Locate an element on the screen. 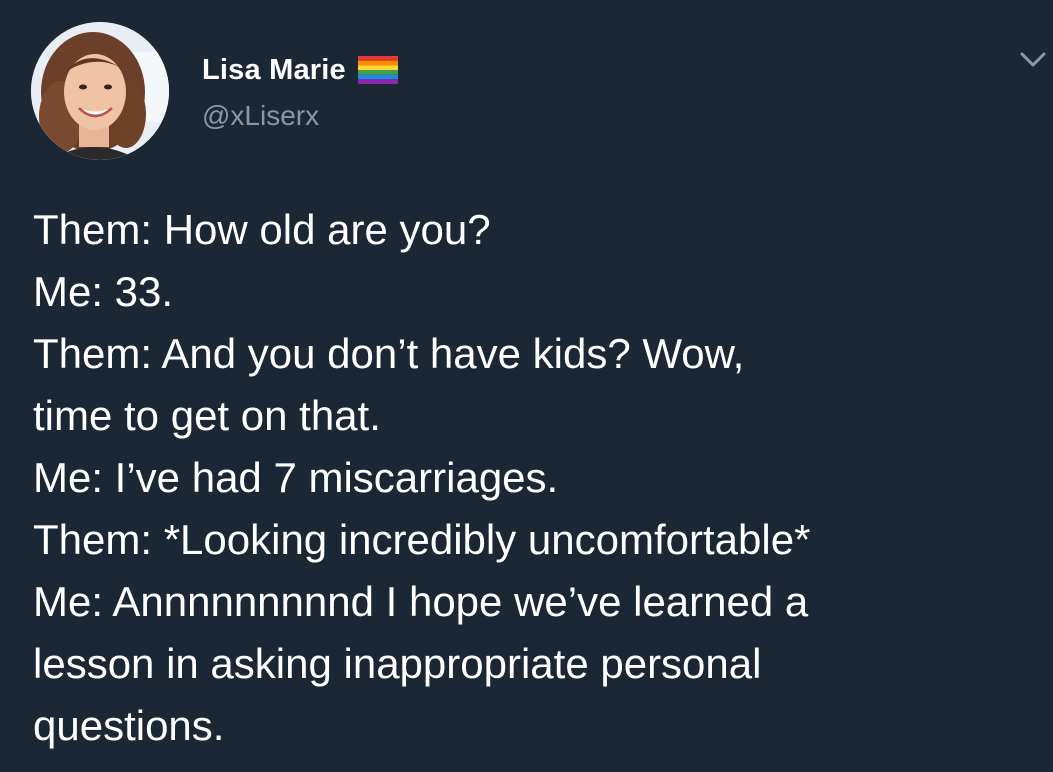 Image resolution: width=1053 pixels, height=772 pixels. rainbow-flag-icon is located at coordinates (377, 70).